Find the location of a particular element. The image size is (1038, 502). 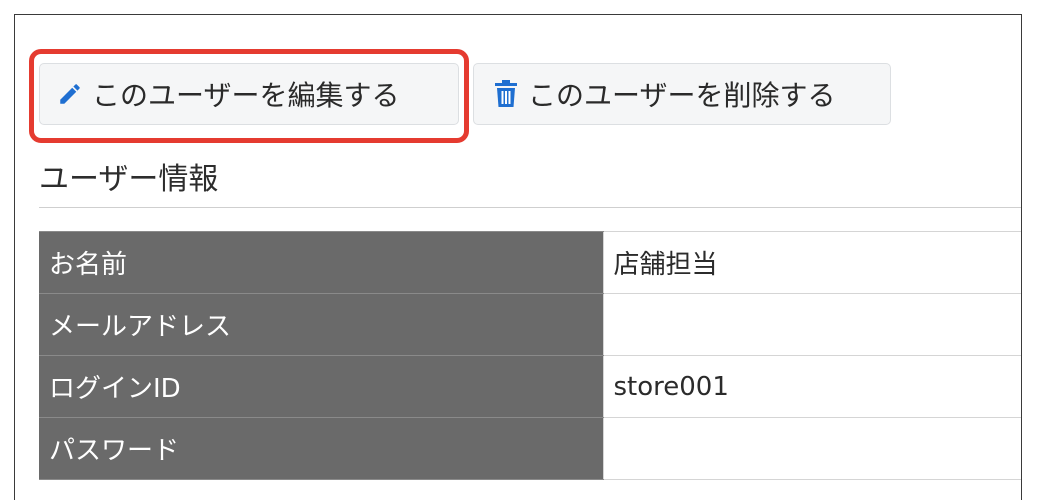

table-row: パスワード is located at coordinates (530, 448).